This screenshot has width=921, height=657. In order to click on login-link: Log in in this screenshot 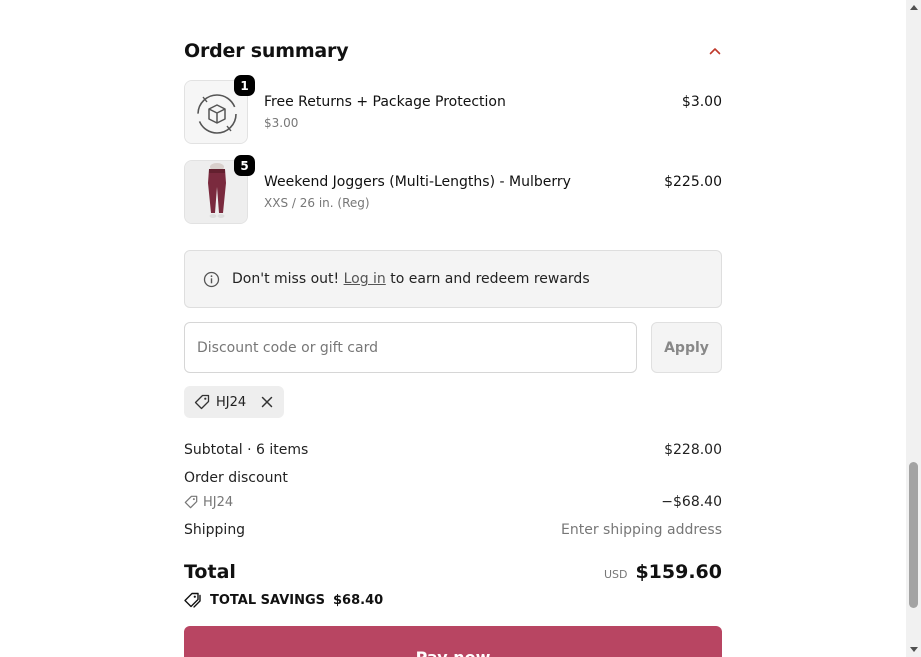, I will do `click(365, 279)`.